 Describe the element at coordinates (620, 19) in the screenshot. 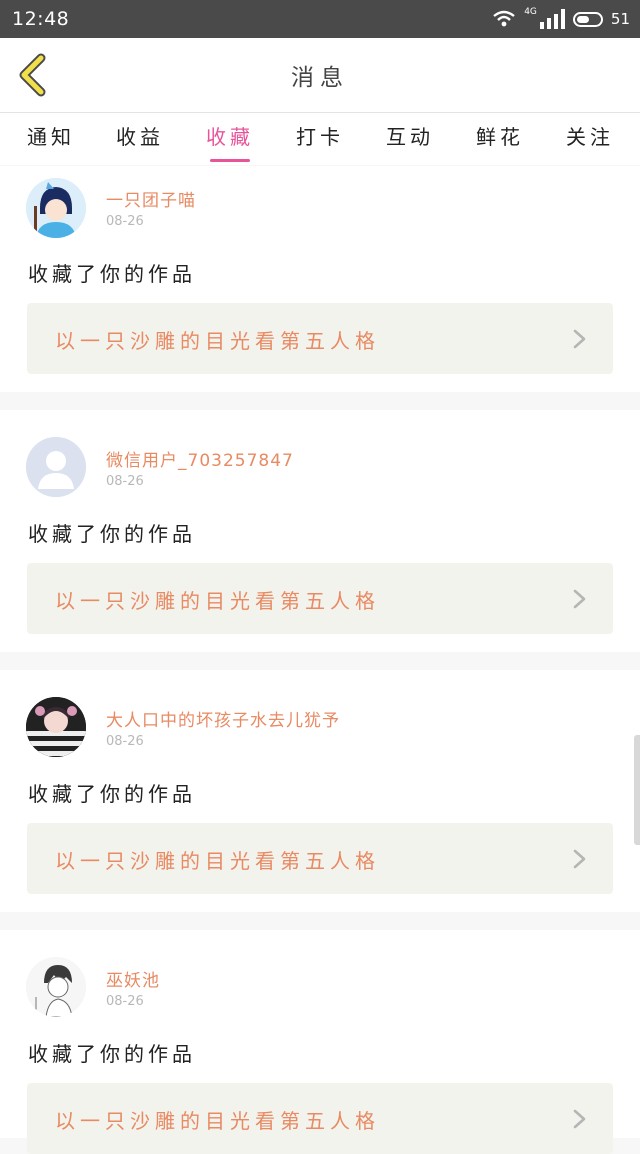

I see `battery-level: 51` at that location.